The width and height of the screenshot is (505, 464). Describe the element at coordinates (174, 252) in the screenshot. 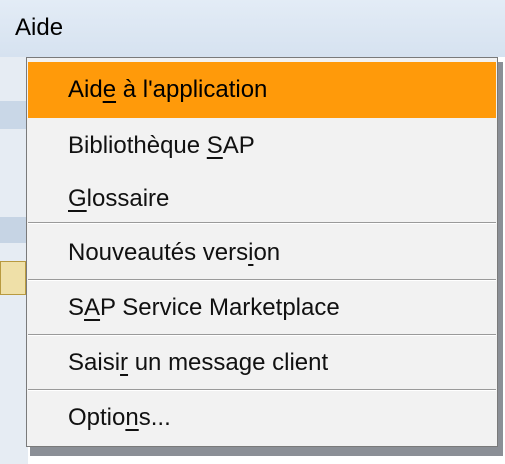

I see `item-label: Nouveautés version` at that location.